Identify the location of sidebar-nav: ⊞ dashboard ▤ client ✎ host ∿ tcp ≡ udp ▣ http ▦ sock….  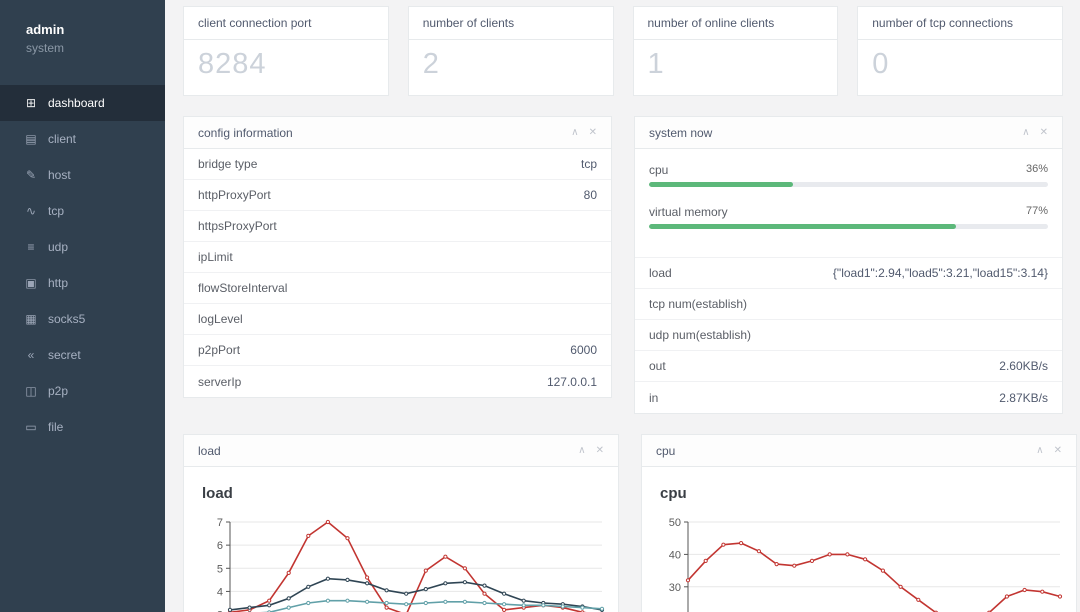
(82, 265).